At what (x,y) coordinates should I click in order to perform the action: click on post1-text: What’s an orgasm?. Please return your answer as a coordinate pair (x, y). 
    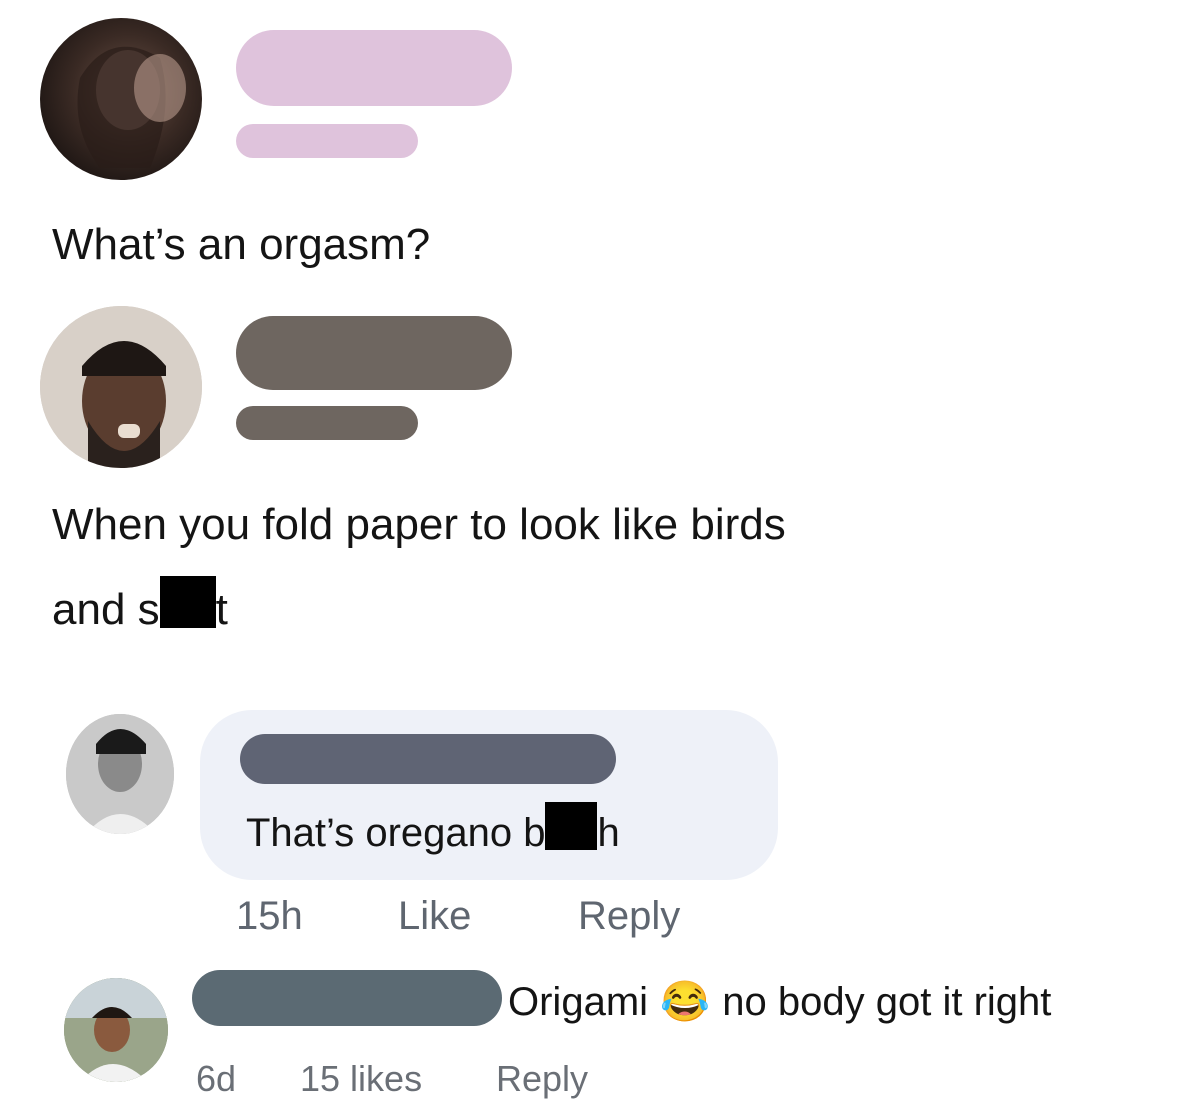
    Looking at the image, I should click on (241, 244).